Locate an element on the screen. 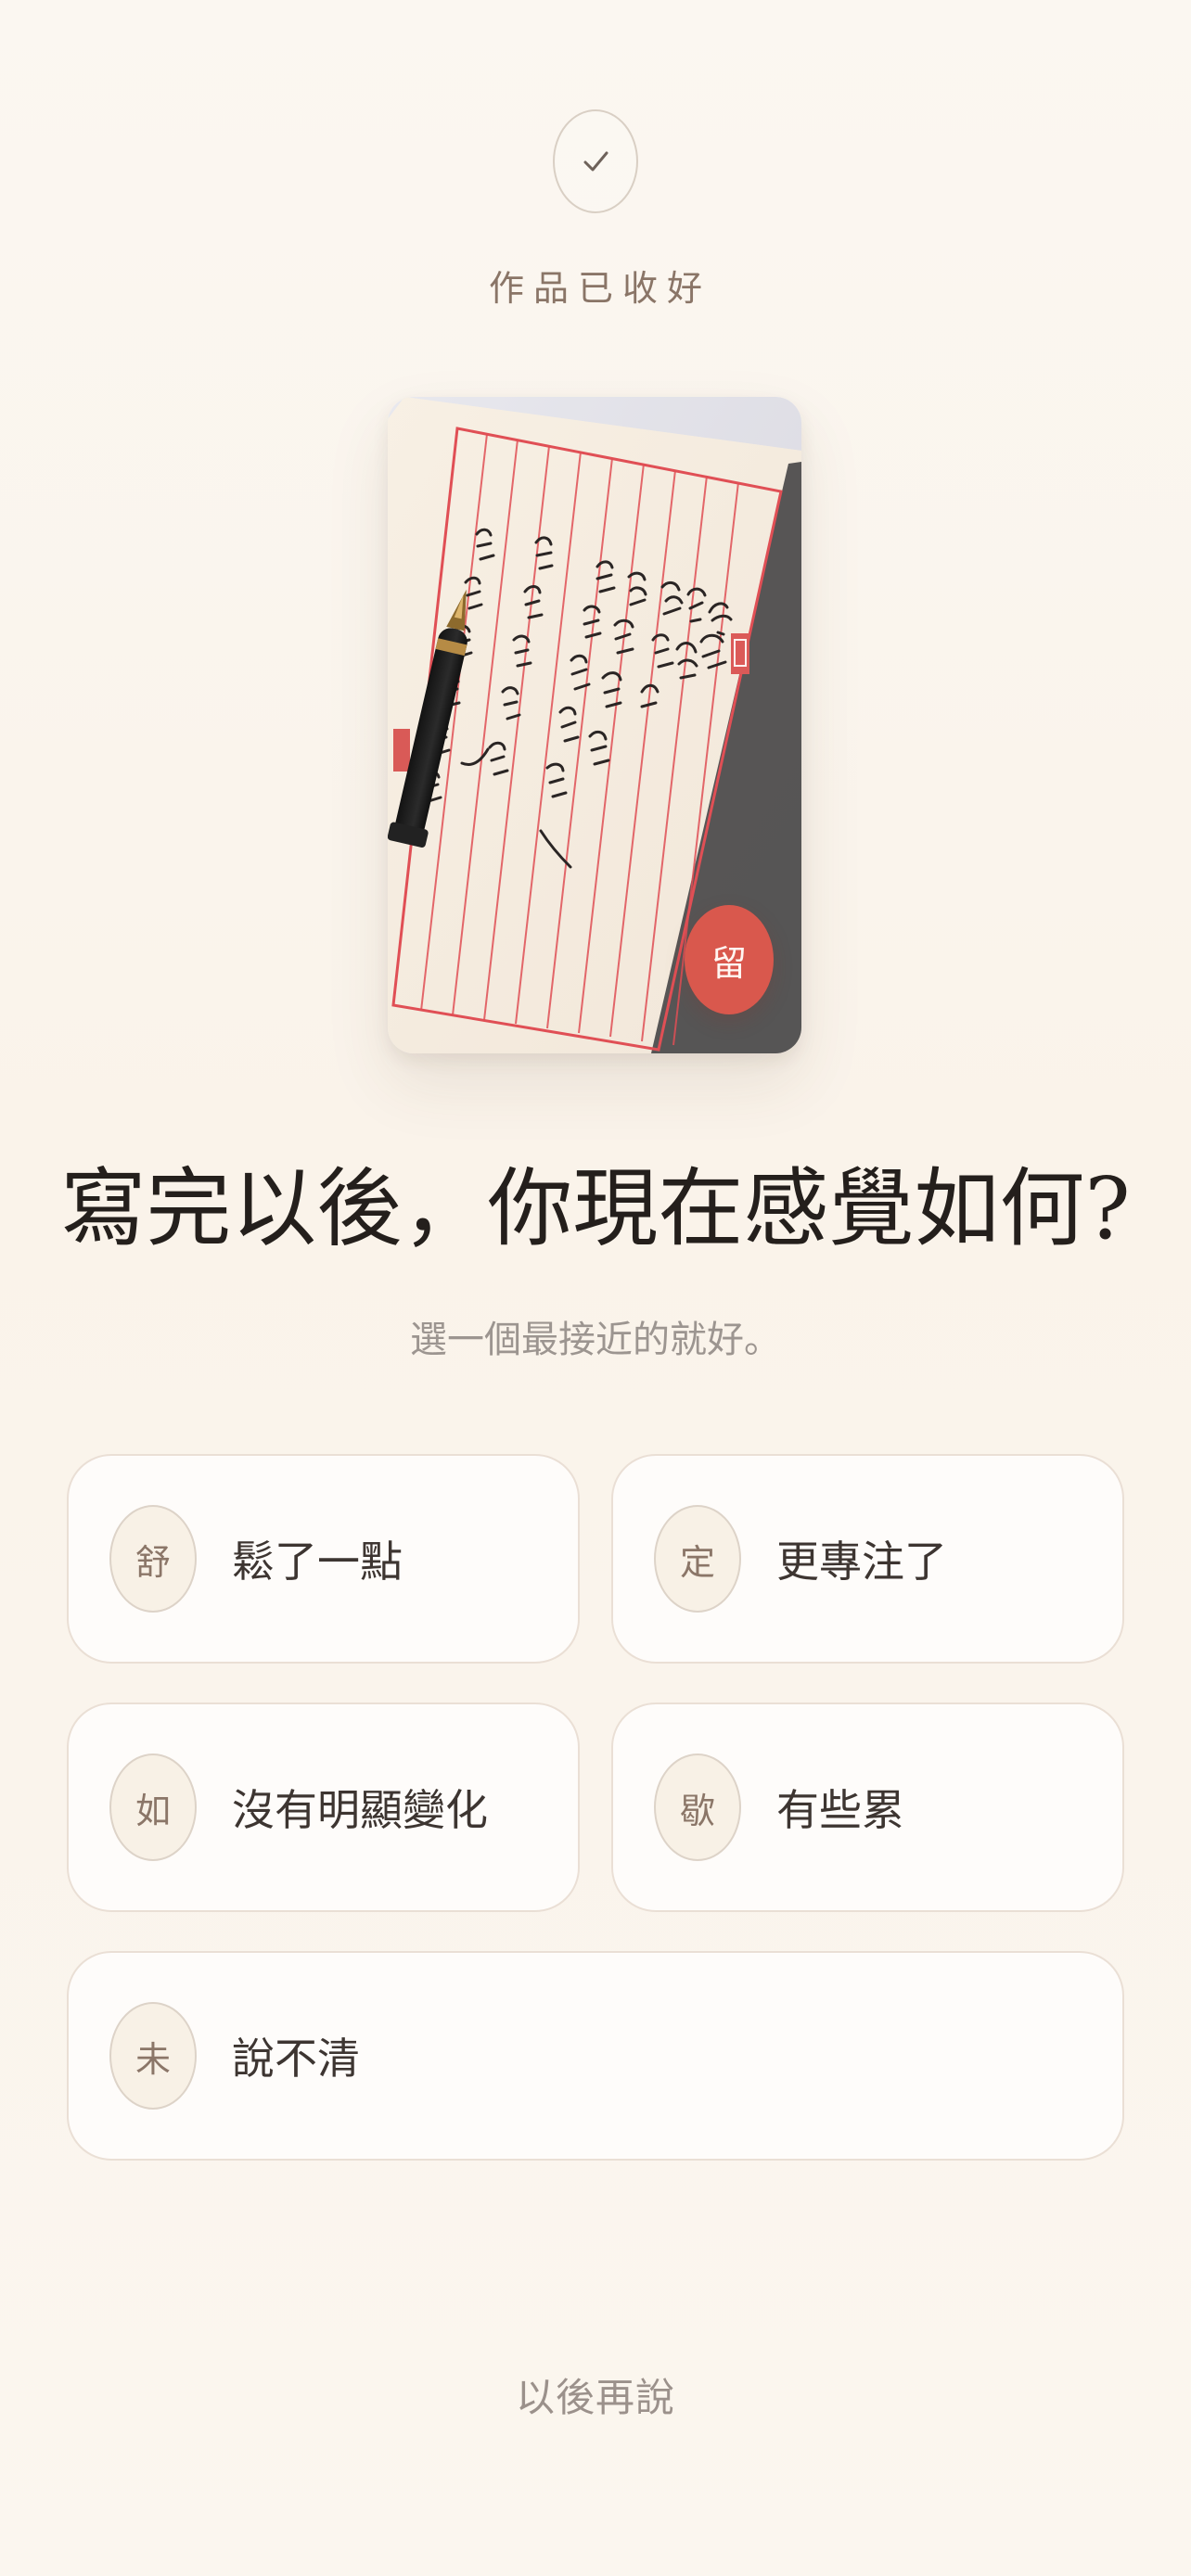  option-unclear: 未 說不清 is located at coordinates (595, 2056).